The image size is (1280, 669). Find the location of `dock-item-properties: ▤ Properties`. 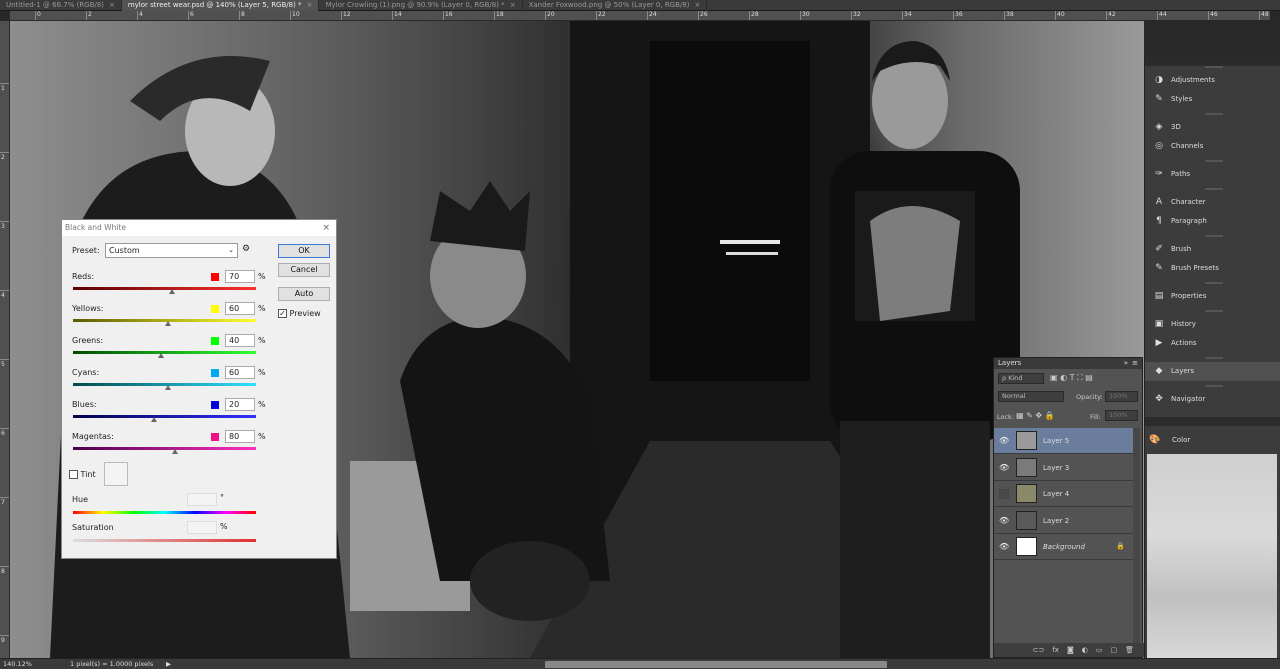

dock-item-properties: ▤ Properties is located at coordinates (1212, 296).